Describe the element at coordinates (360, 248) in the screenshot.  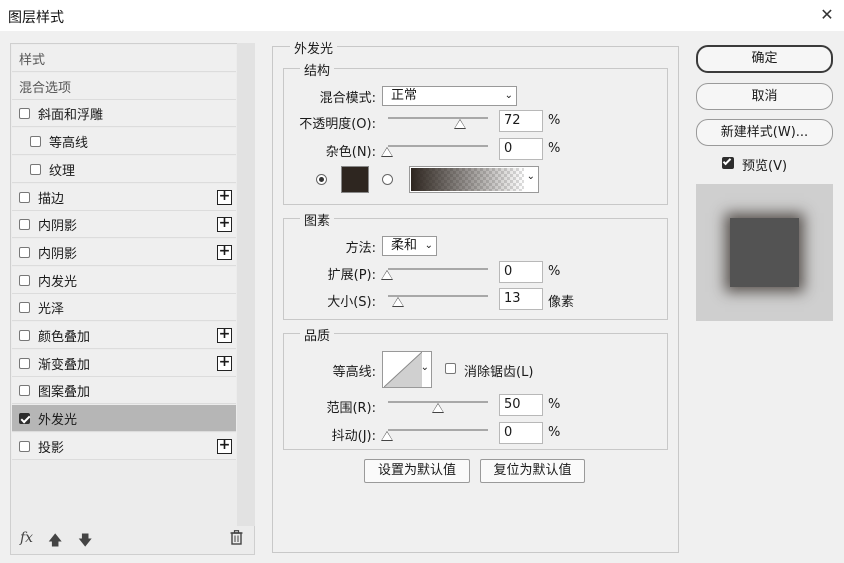
I see `method-label: 方法:` at that location.